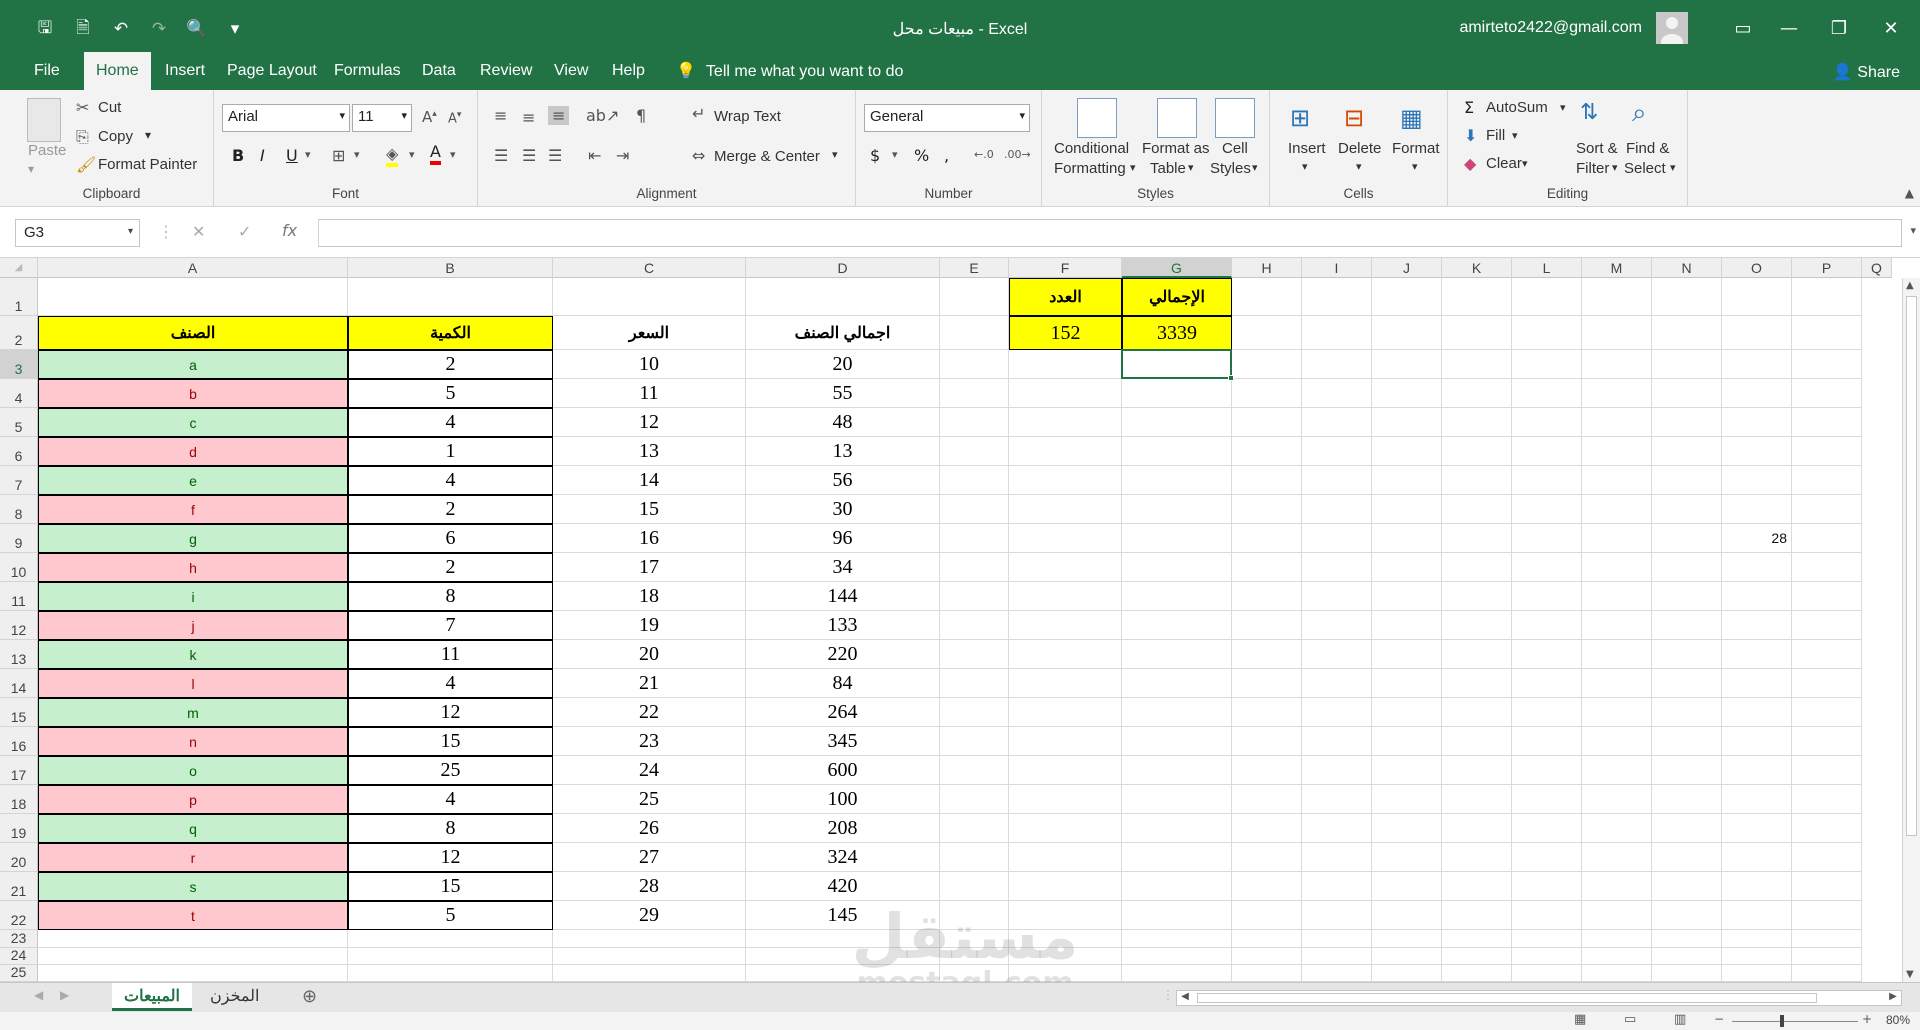 This screenshot has height=1030, width=1920. I want to click on tab-insert: Insert, so click(185, 71).